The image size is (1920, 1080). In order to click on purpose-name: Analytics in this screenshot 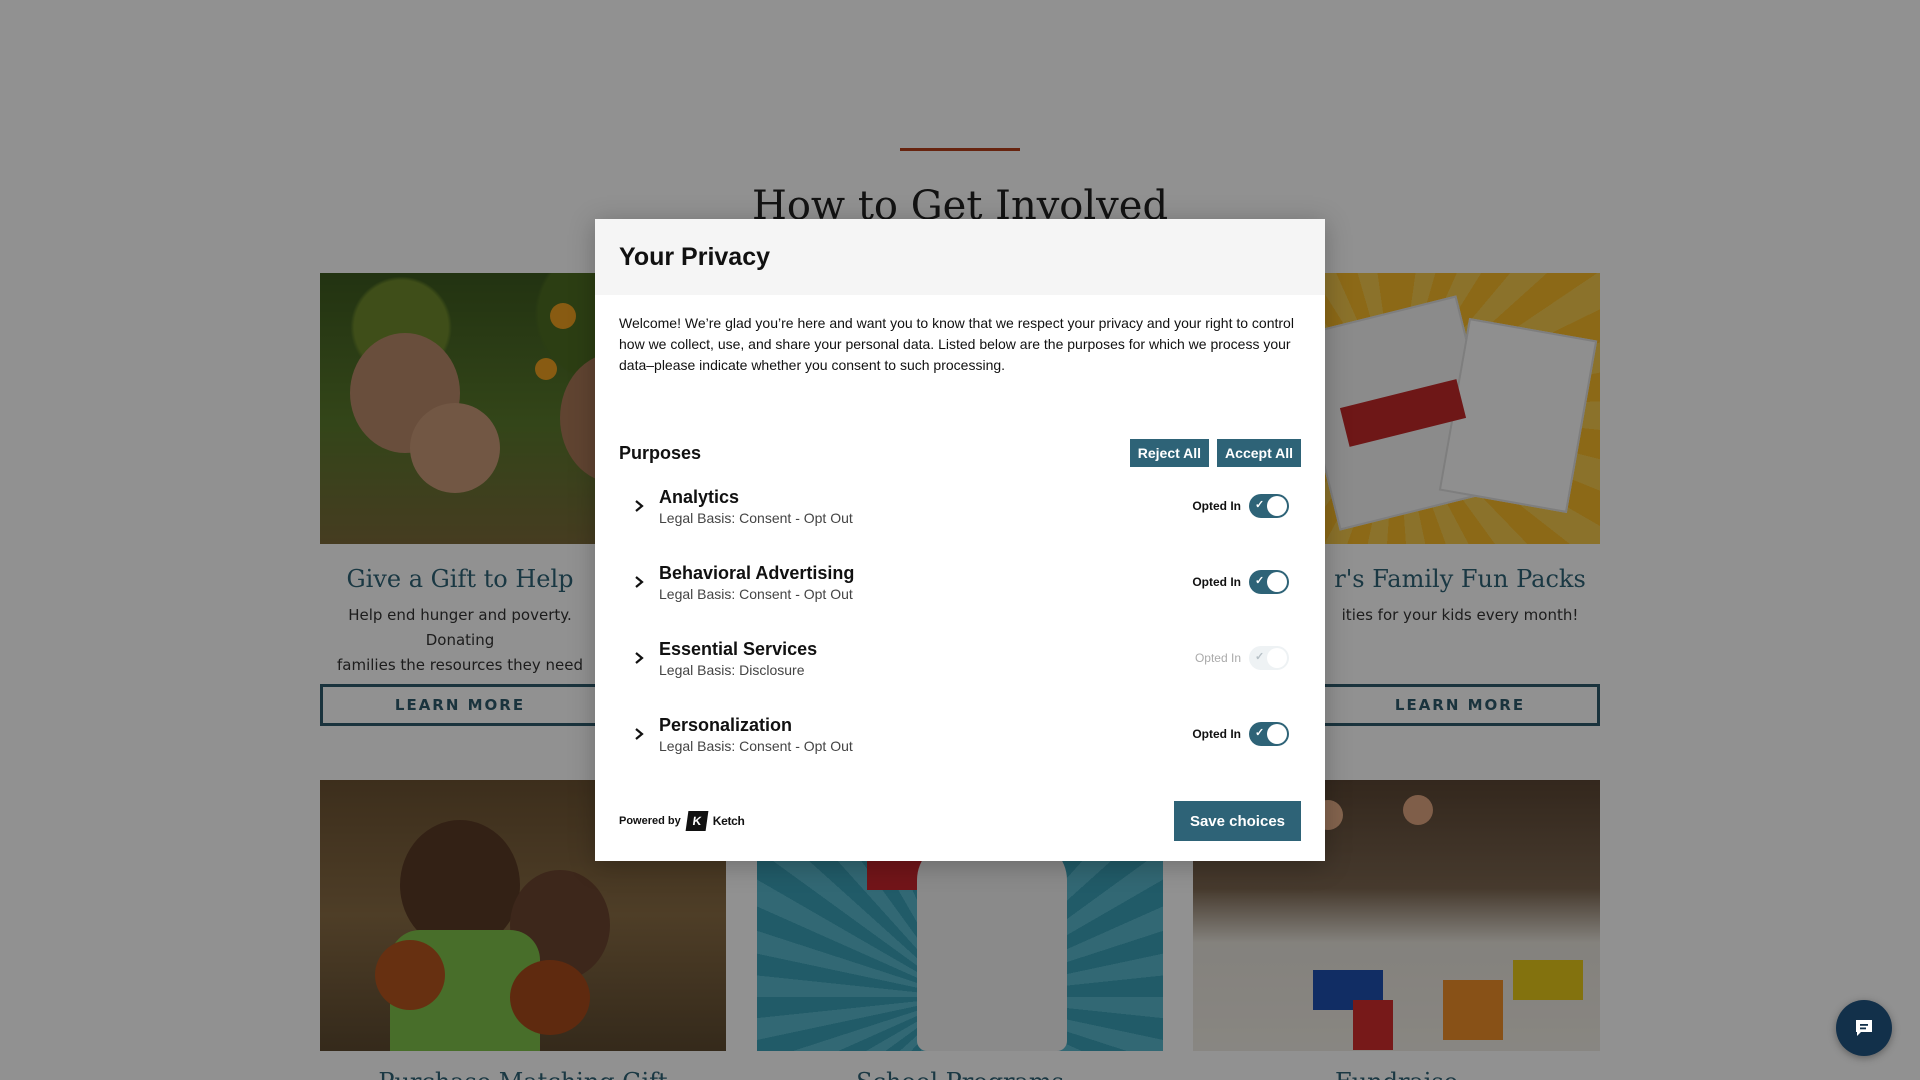, I will do `click(699, 496)`.